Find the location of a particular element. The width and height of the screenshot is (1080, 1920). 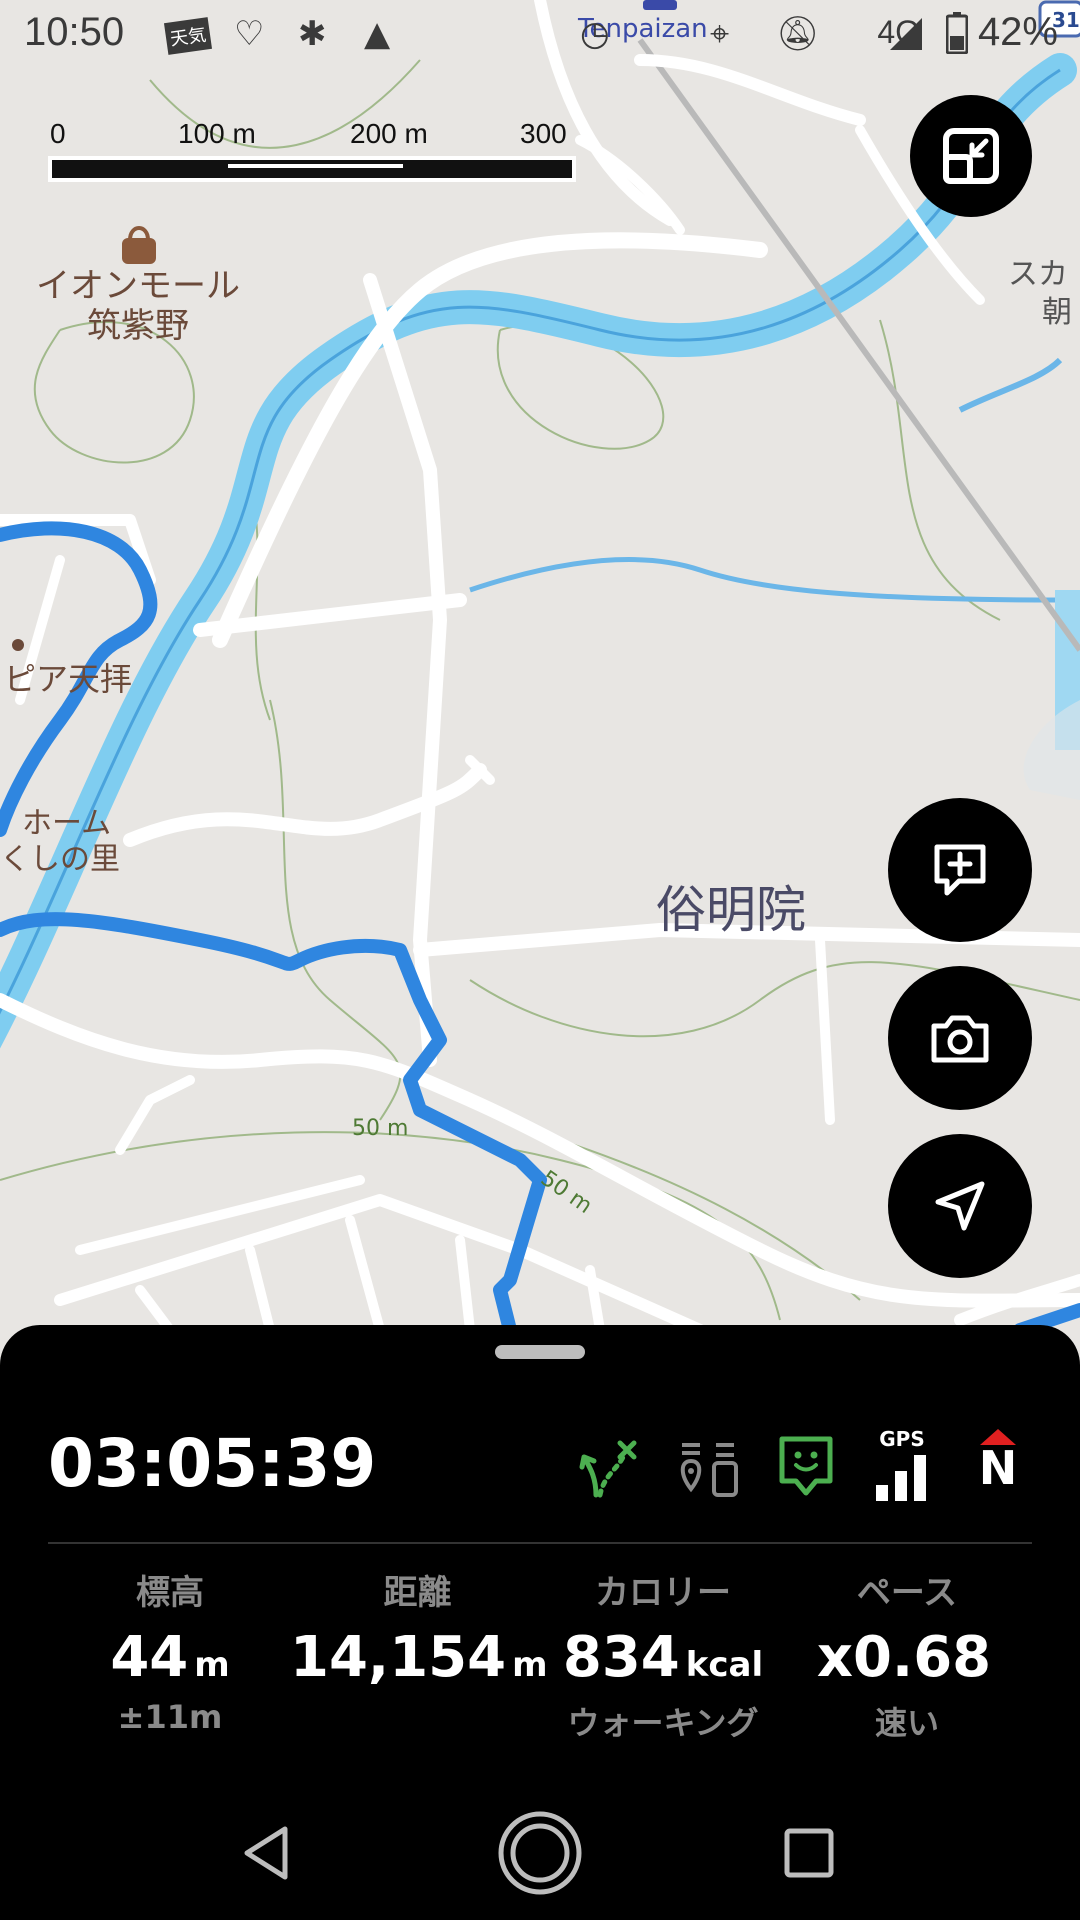

stat-elevation: 標高 44 m ±11m is located at coordinates (170, 1650).